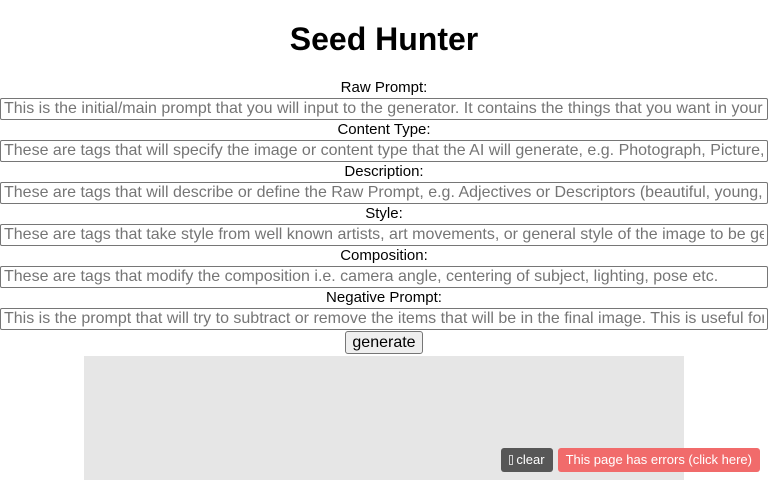 This screenshot has width=768, height=480. What do you see at coordinates (384, 235) in the screenshot?
I see `style-input` at bounding box center [384, 235].